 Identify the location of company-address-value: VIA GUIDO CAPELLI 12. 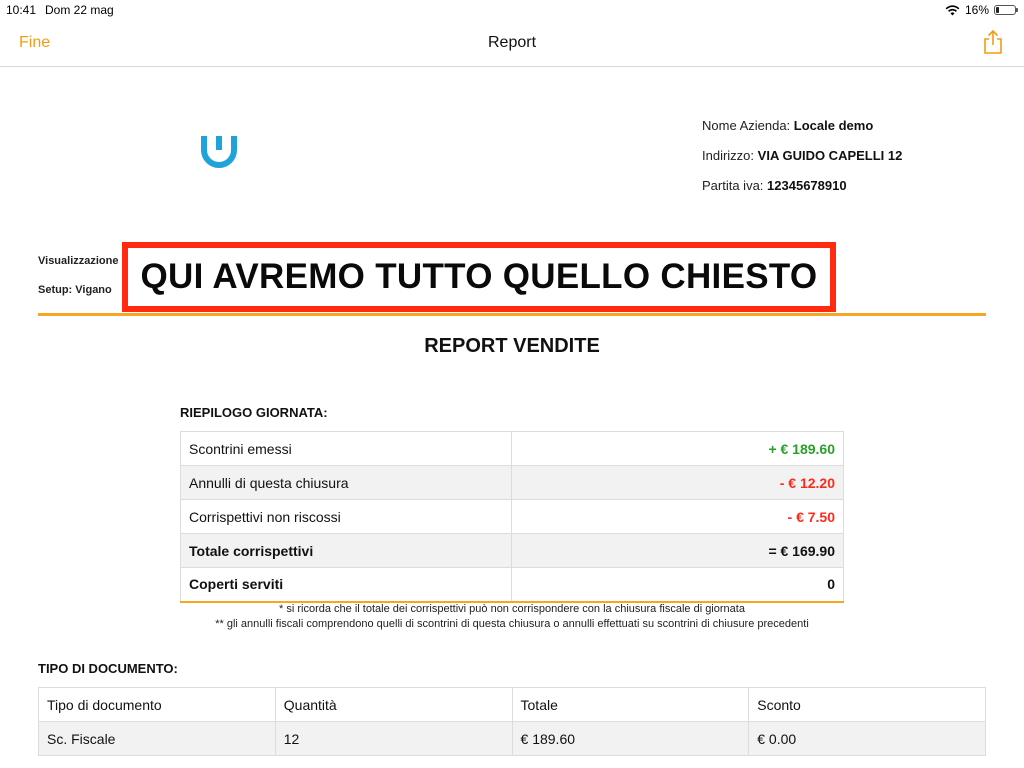
(830, 155).